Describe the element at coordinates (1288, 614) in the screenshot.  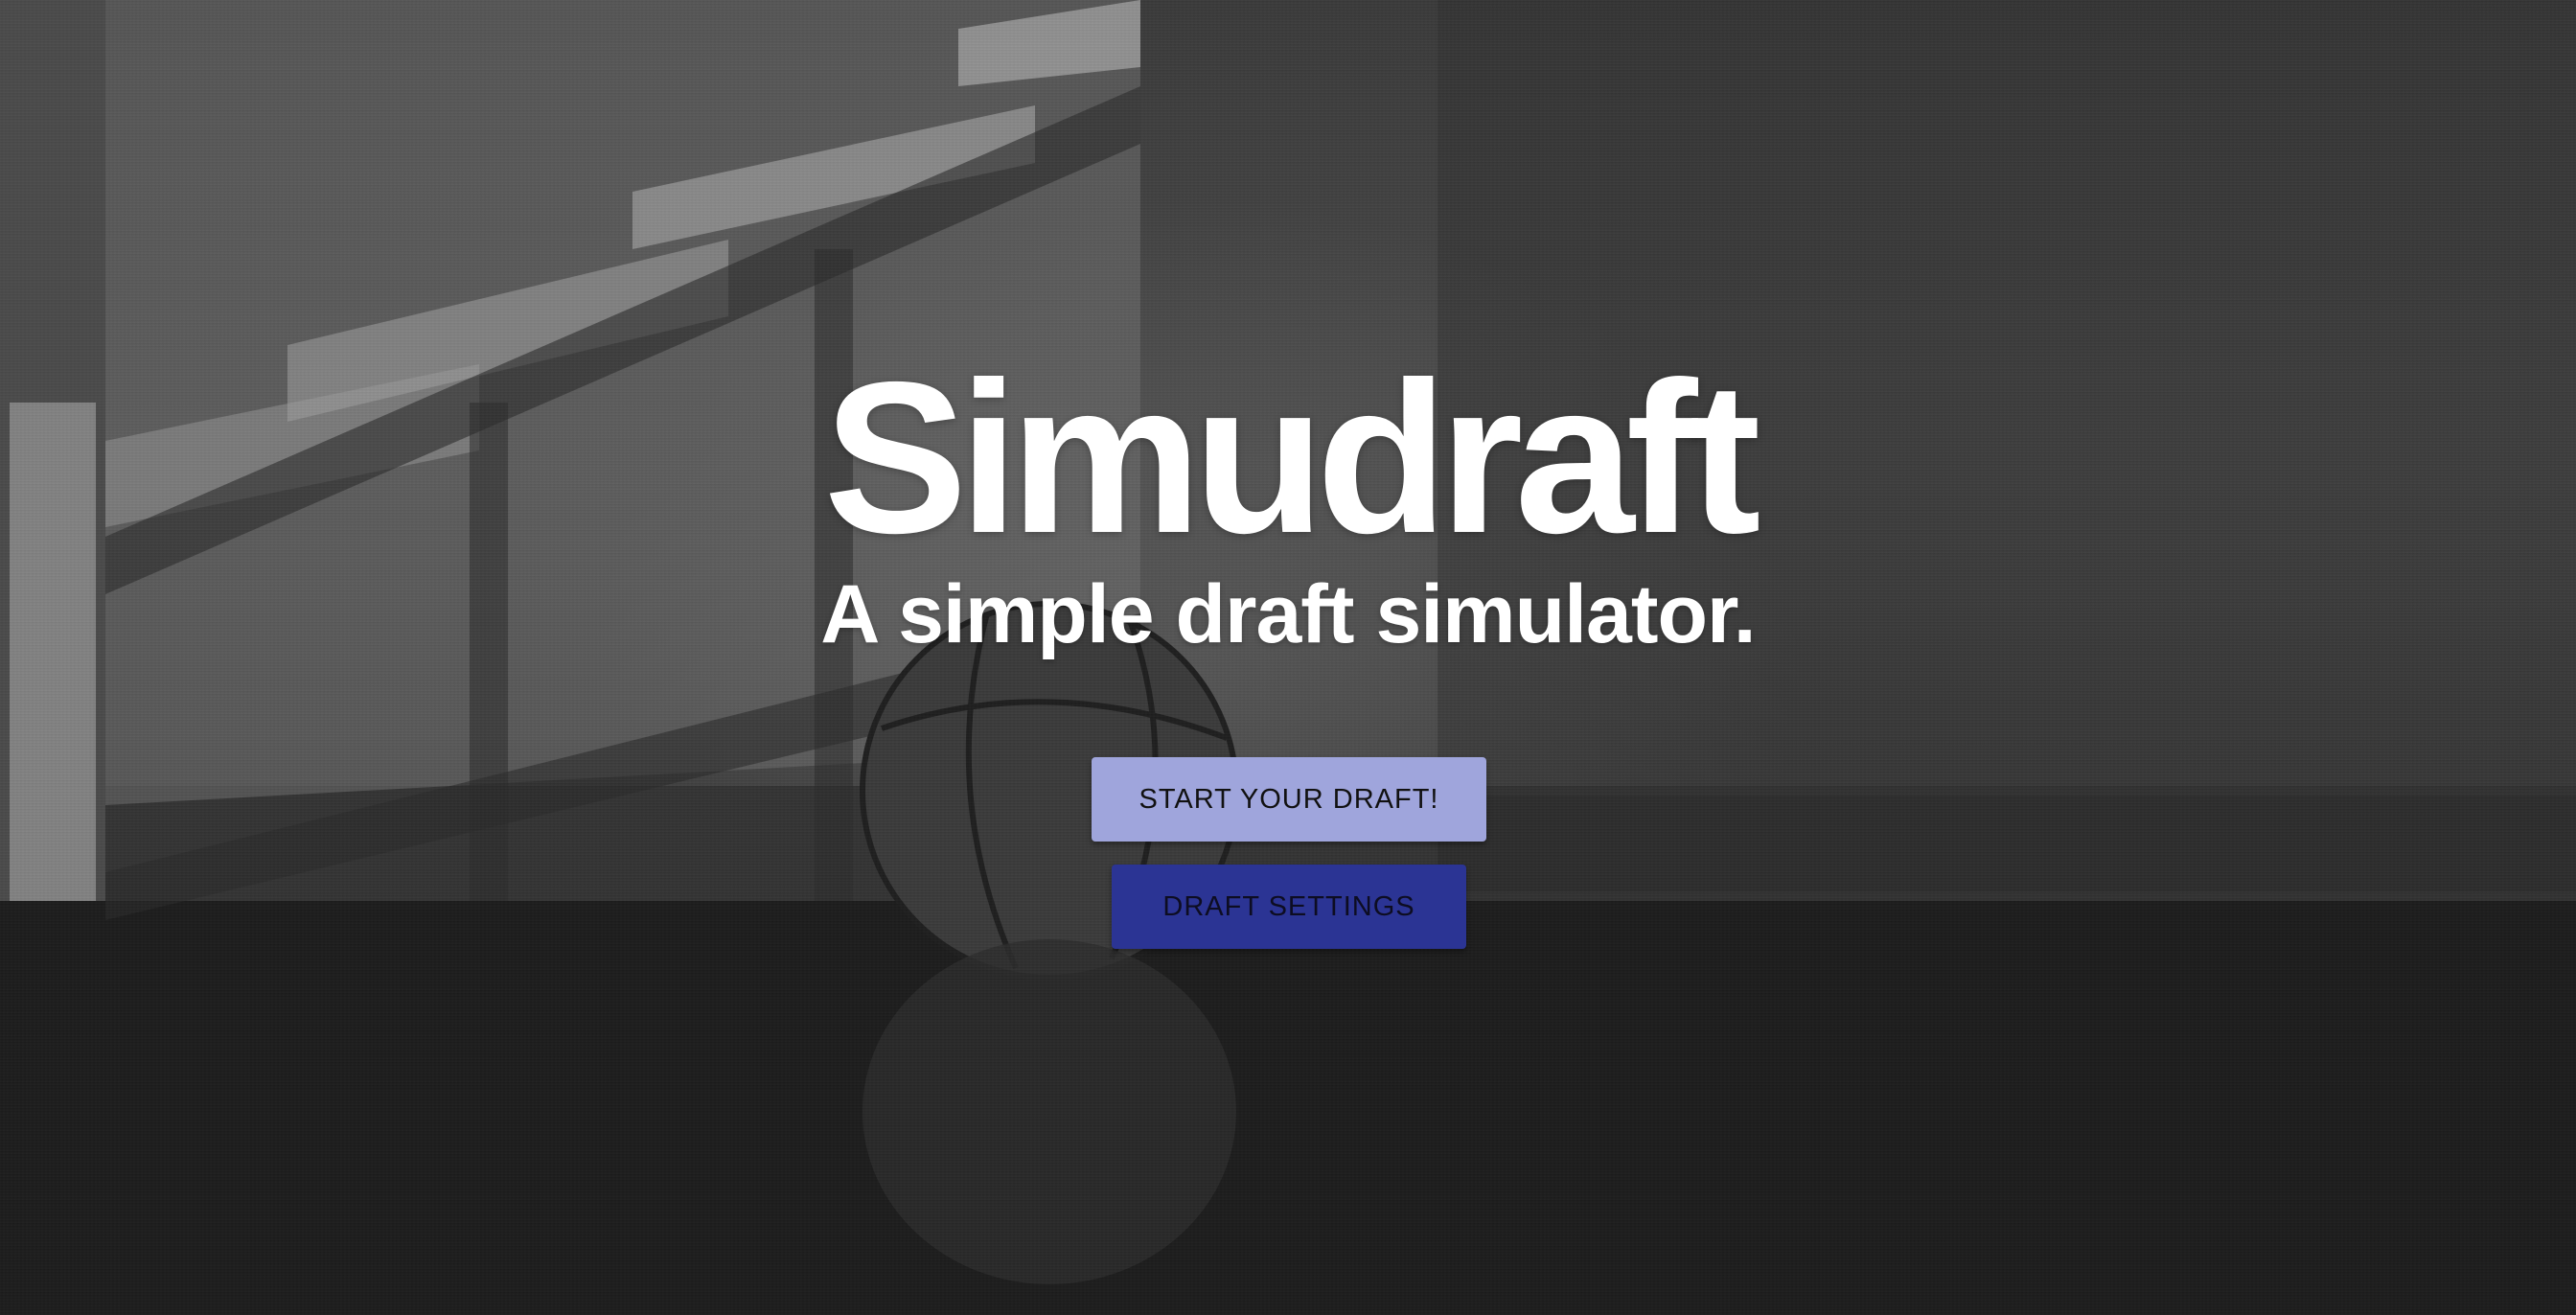
I see `app-tagline: A simple draft simulator.` at that location.